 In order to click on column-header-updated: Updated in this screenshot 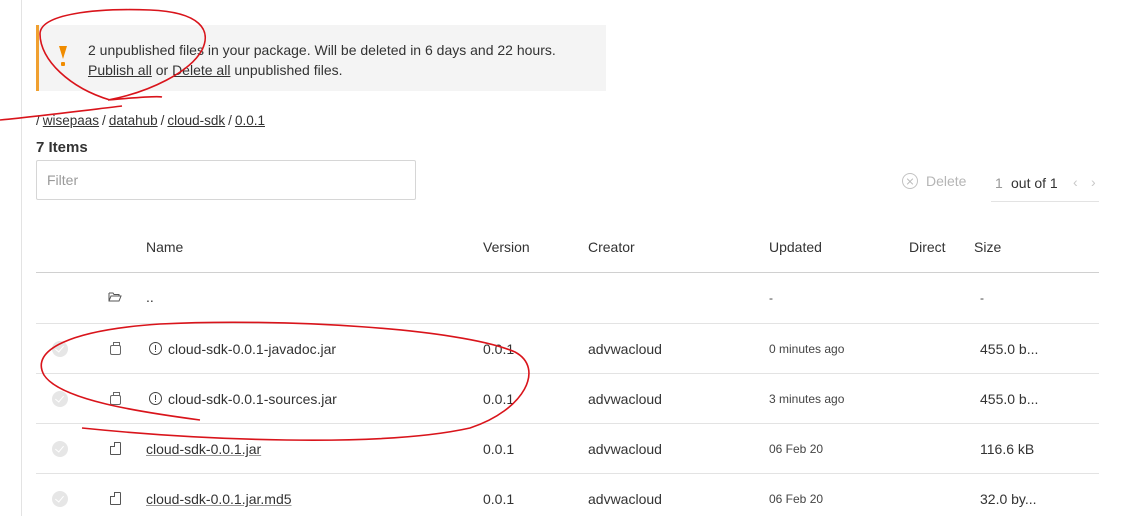, I will do `click(795, 247)`.